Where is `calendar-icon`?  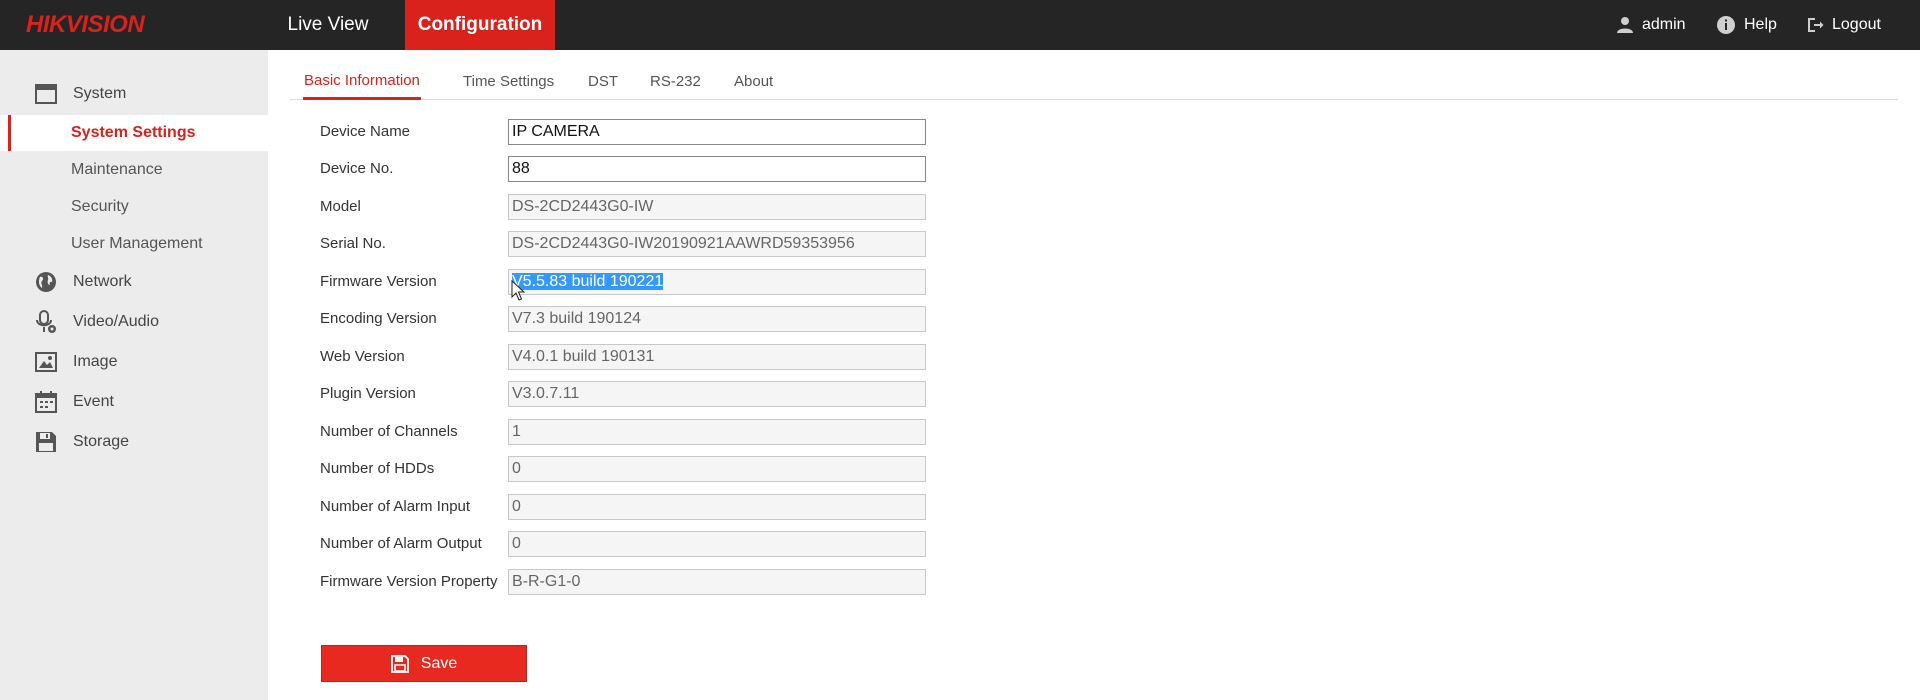
calendar-icon is located at coordinates (46, 402).